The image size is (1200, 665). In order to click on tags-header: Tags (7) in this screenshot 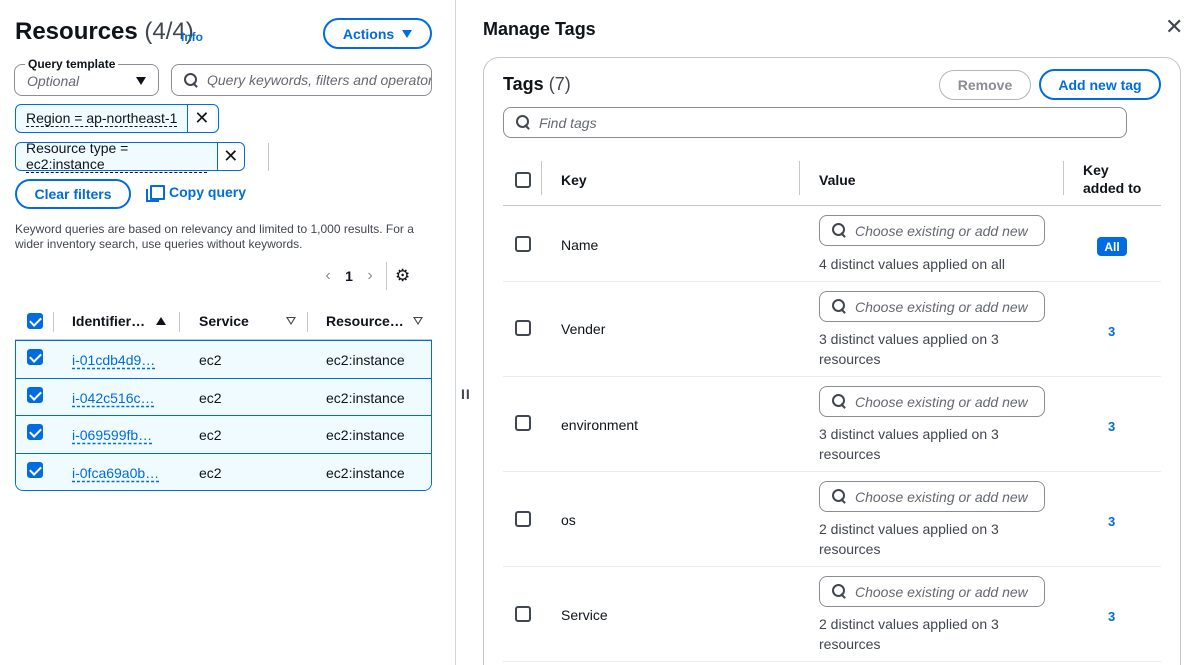, I will do `click(537, 84)`.